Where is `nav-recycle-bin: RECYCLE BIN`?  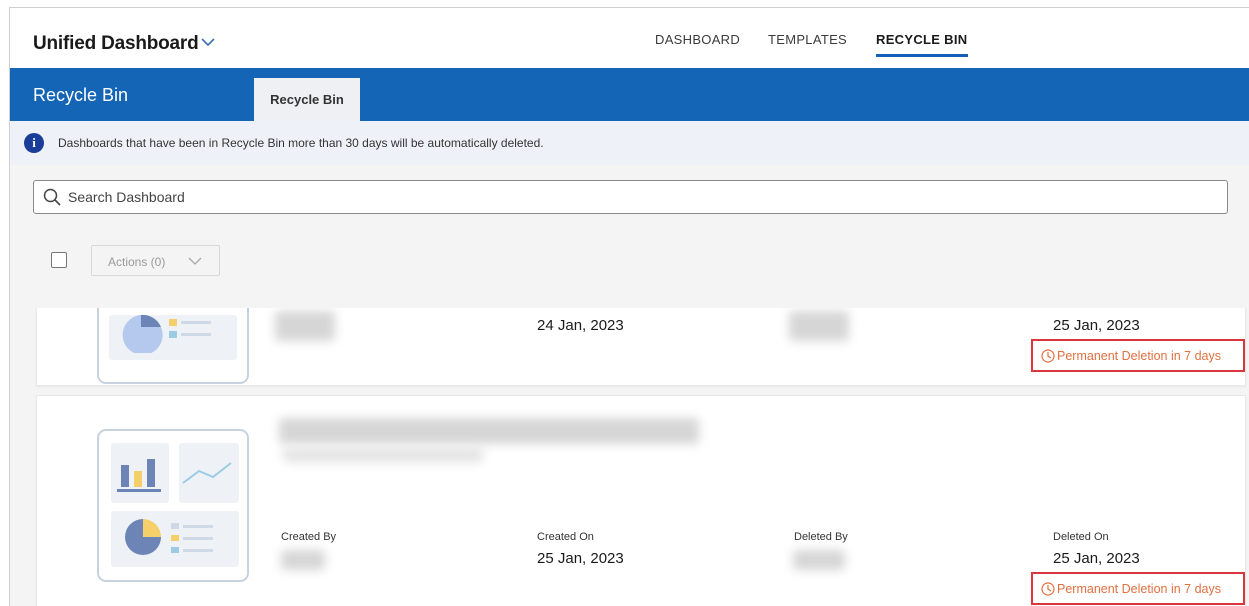
nav-recycle-bin: RECYCLE BIN is located at coordinates (921, 39).